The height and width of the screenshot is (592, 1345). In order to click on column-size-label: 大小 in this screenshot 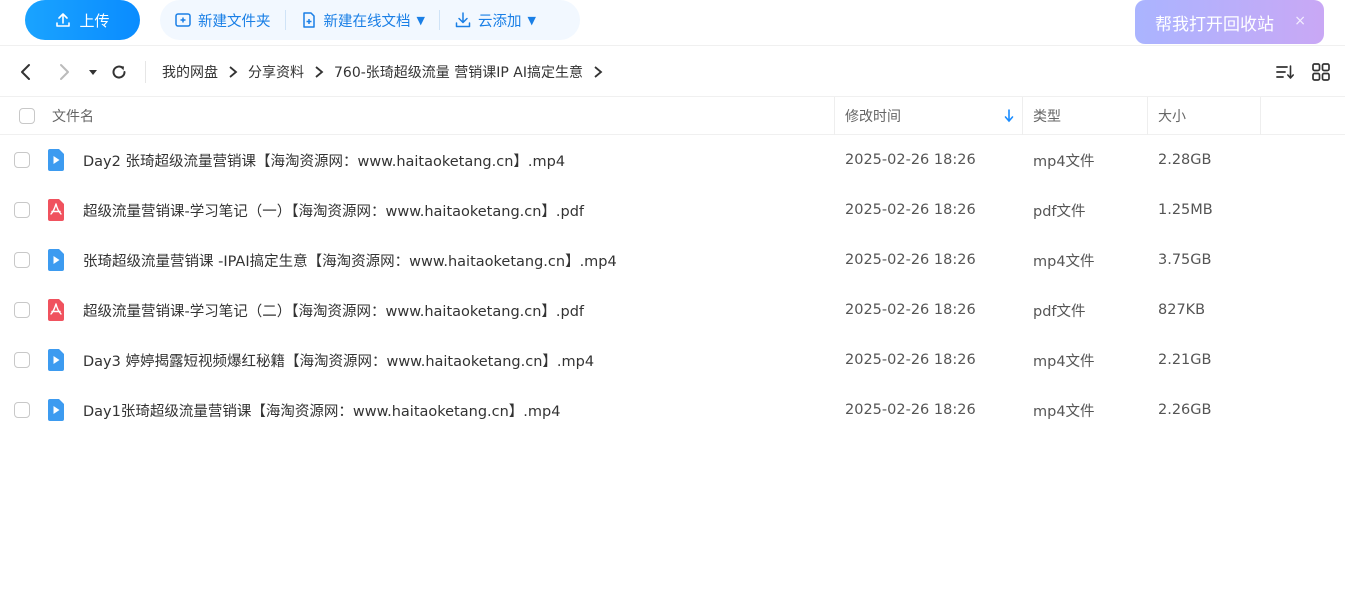, I will do `click(1172, 117)`.